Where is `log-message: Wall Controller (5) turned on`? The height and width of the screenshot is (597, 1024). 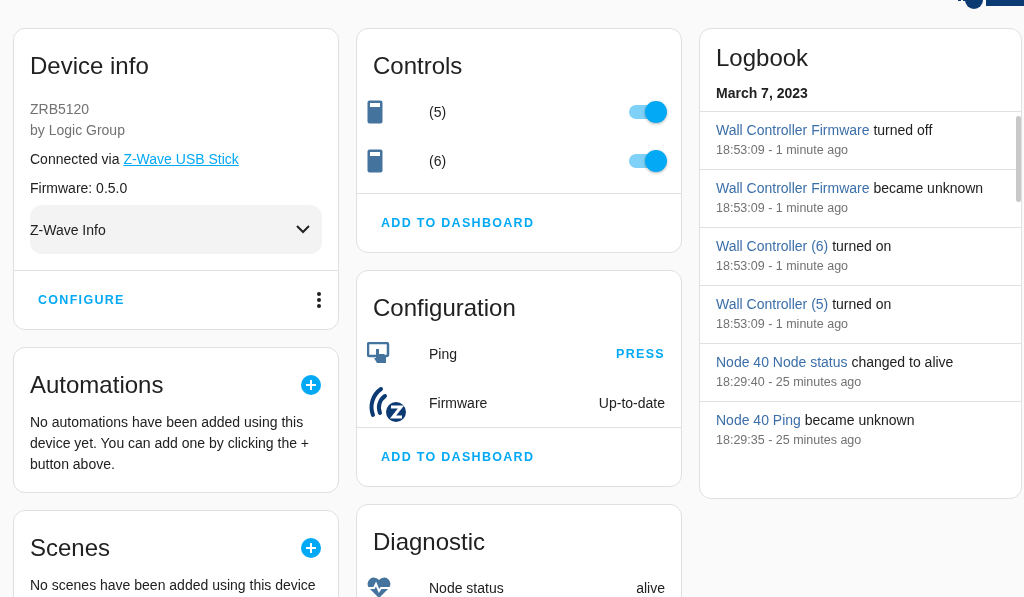 log-message: Wall Controller (5) turned on is located at coordinates (804, 304).